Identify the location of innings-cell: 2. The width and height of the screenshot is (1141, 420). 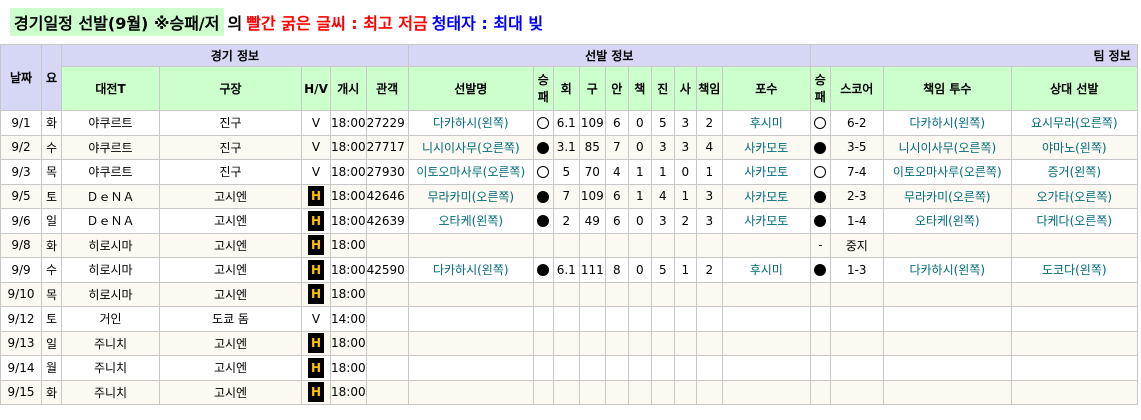
(566, 221).